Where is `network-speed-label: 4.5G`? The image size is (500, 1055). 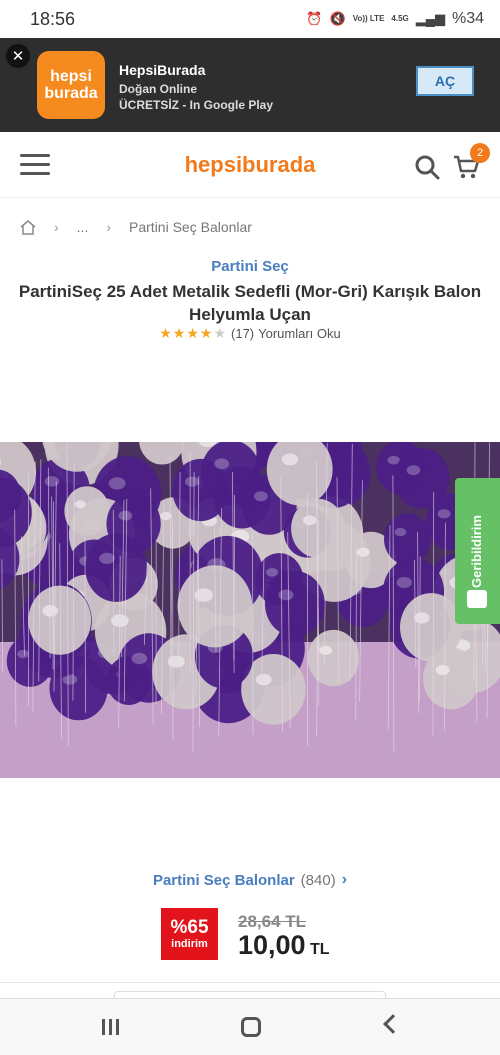 network-speed-label: 4.5G is located at coordinates (400, 18).